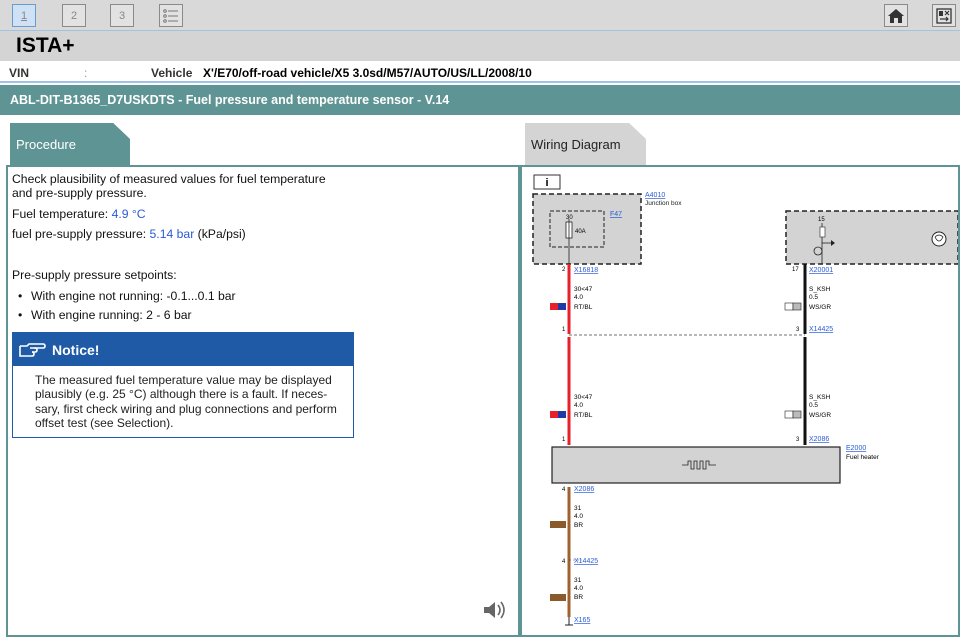 The height and width of the screenshot is (640, 960). Describe the element at coordinates (480, 15) in the screenshot. I see `toolbar: 1 2 3` at that location.